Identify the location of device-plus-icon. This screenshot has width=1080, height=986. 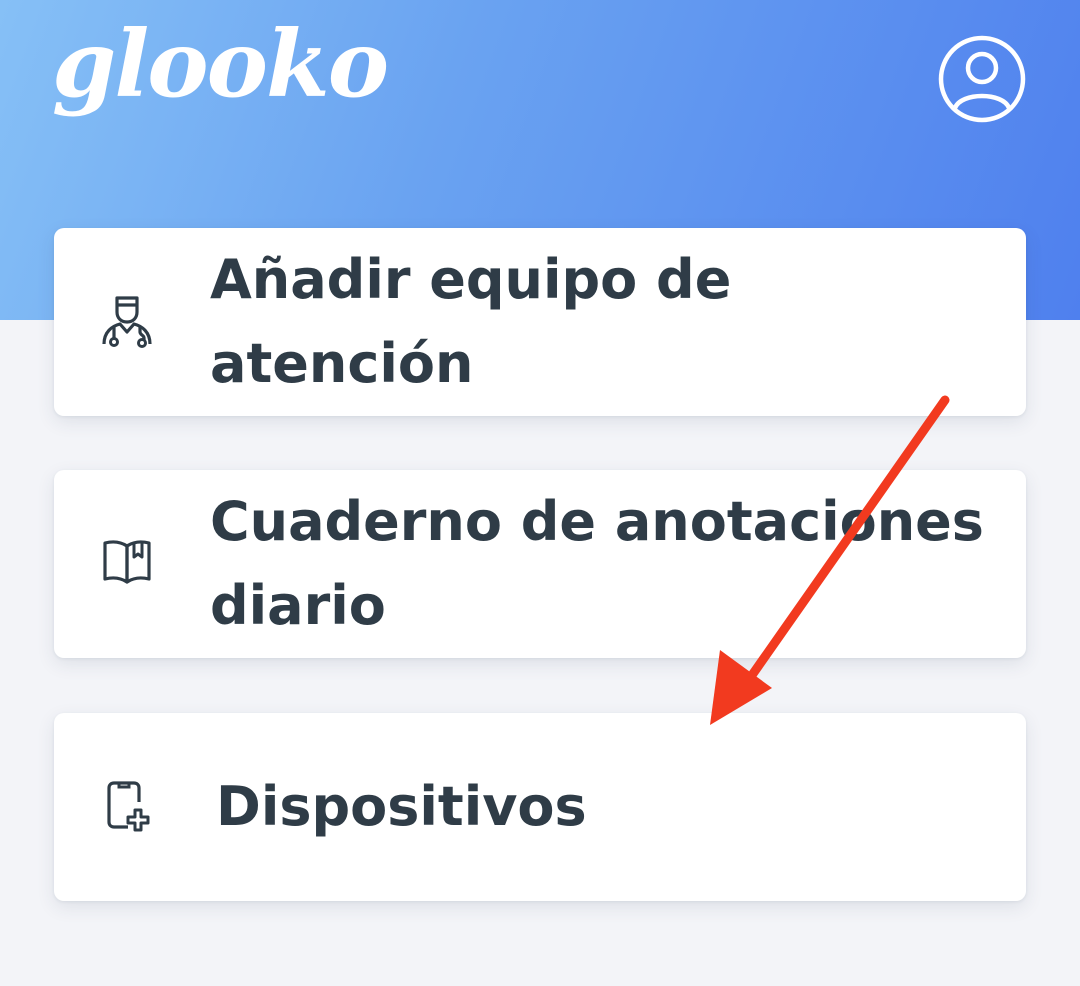
(128, 806).